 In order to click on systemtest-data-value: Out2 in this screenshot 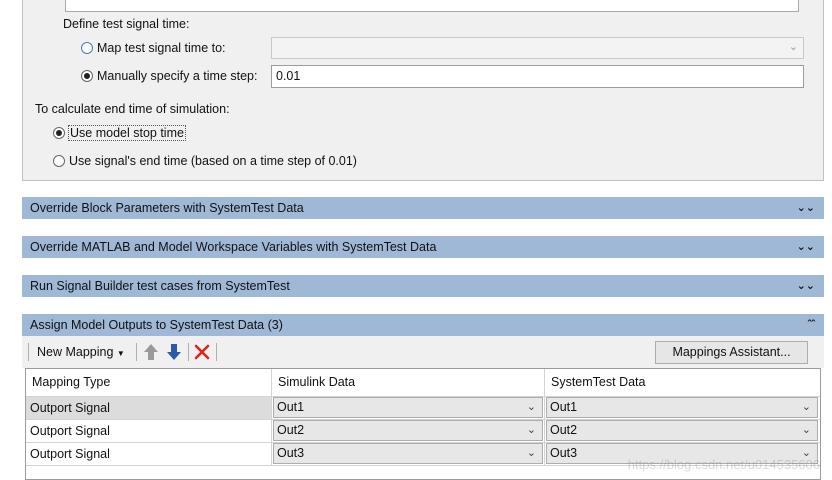, I will do `click(564, 430)`.